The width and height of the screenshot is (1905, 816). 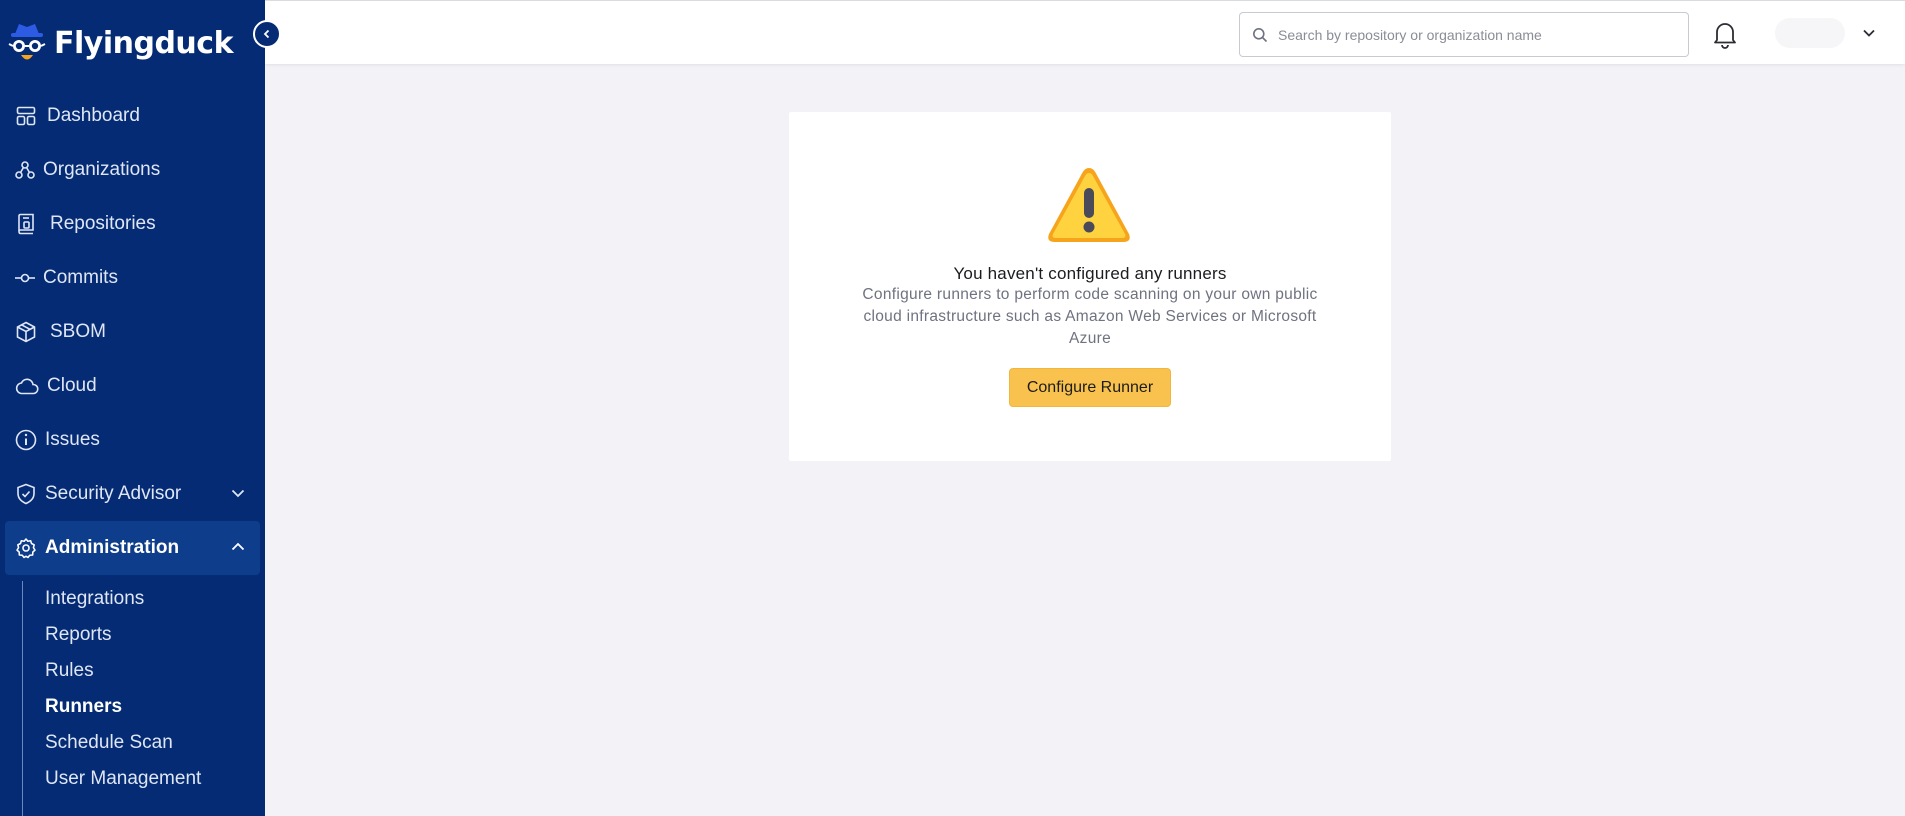 I want to click on info-icon, so click(x=26, y=440).